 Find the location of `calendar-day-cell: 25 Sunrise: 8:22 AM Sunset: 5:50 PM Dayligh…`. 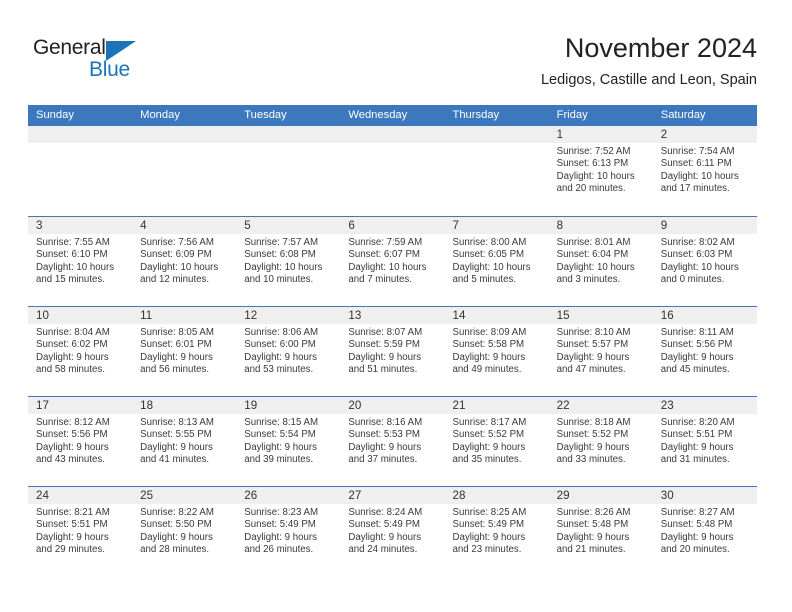

calendar-day-cell: 25 Sunrise: 8:22 AM Sunset: 5:50 PM Dayligh… is located at coordinates (184, 531).